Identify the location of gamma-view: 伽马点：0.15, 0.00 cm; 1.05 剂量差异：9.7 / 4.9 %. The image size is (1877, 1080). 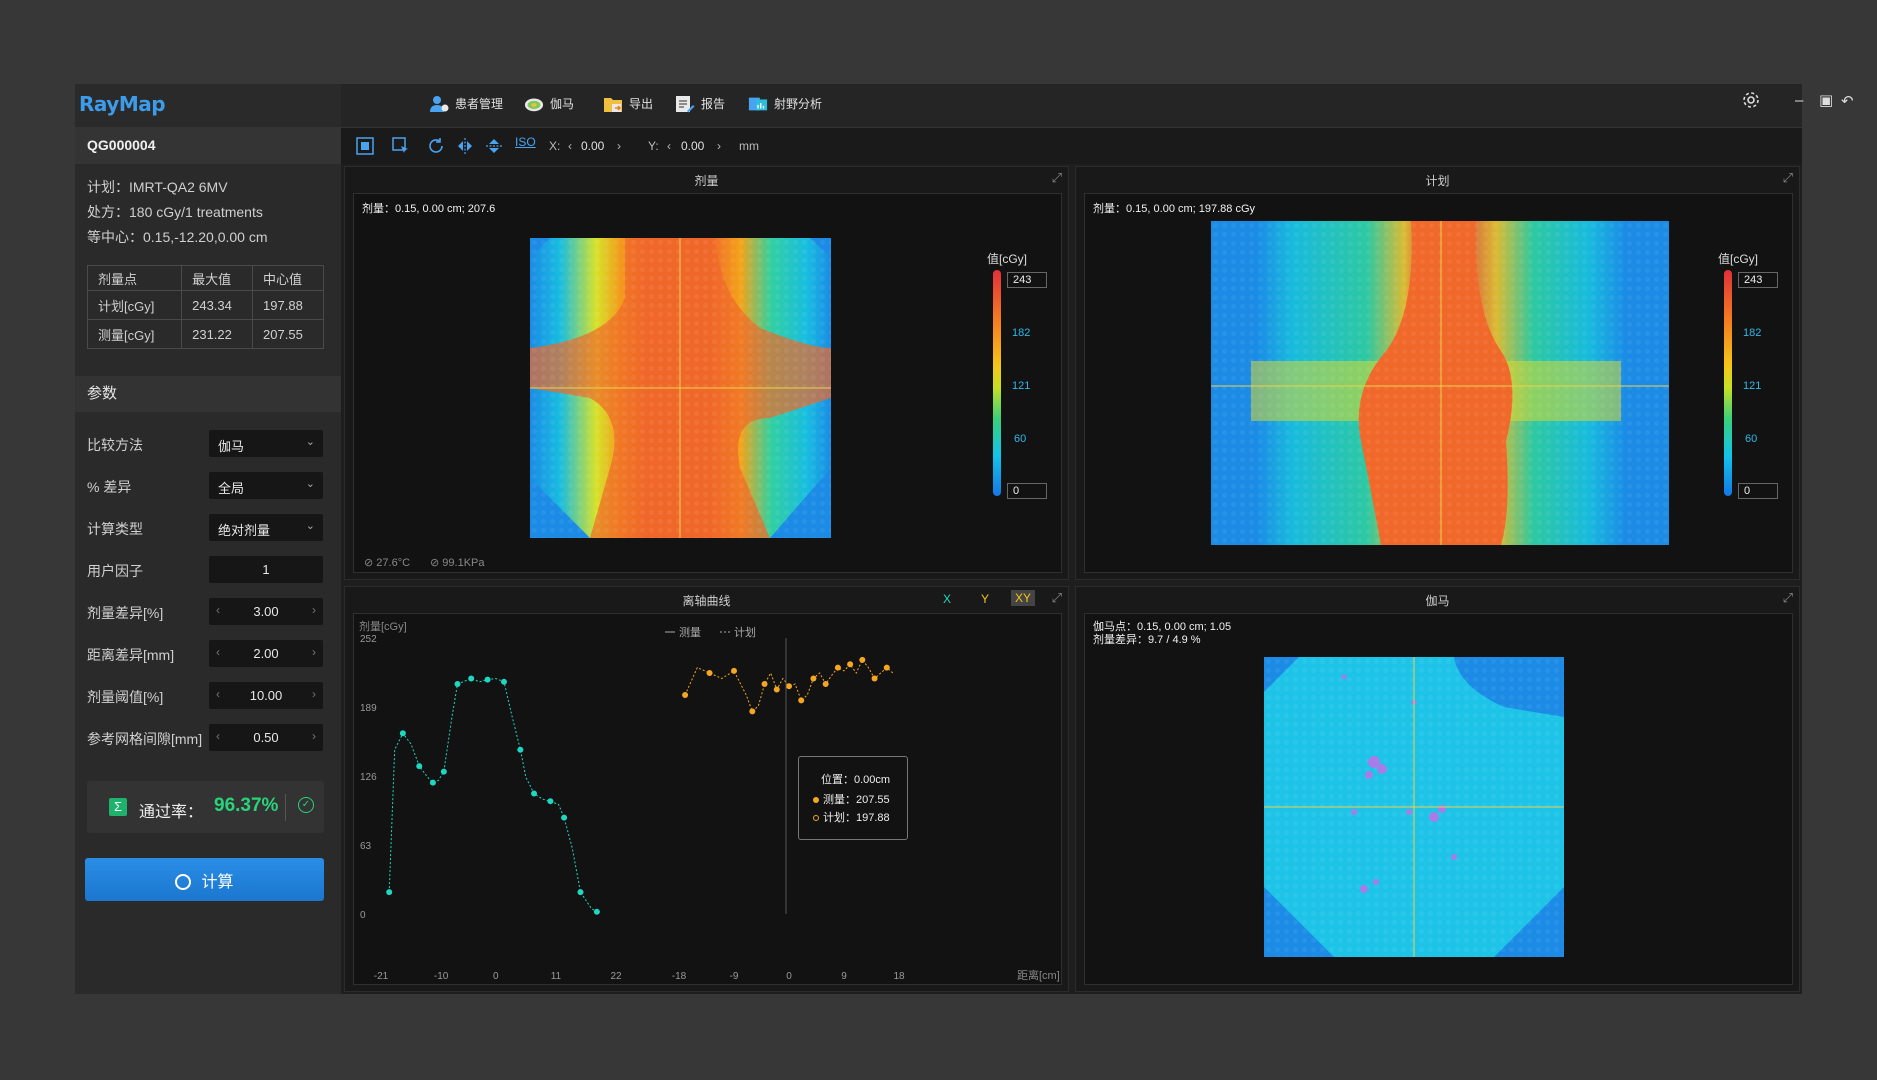
(1438, 799).